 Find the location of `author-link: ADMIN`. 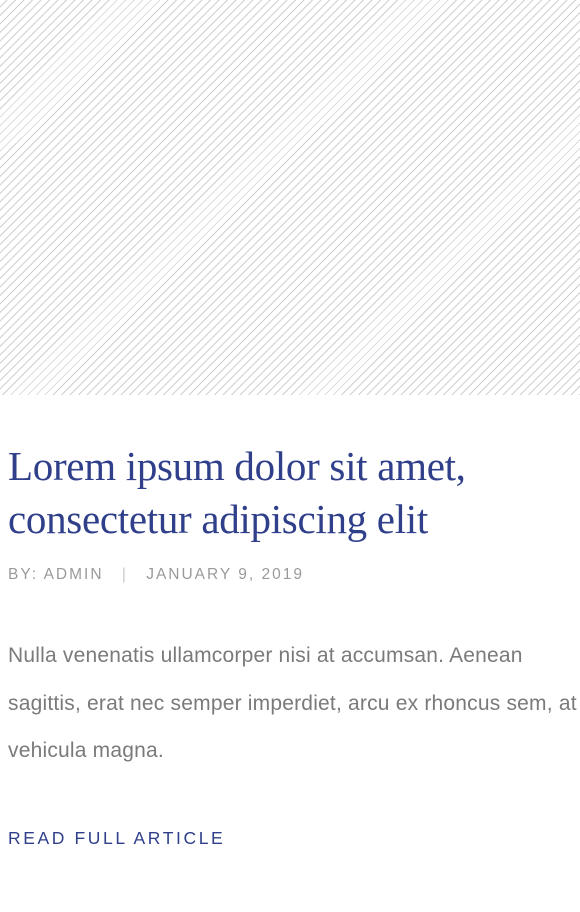

author-link: ADMIN is located at coordinates (74, 574).